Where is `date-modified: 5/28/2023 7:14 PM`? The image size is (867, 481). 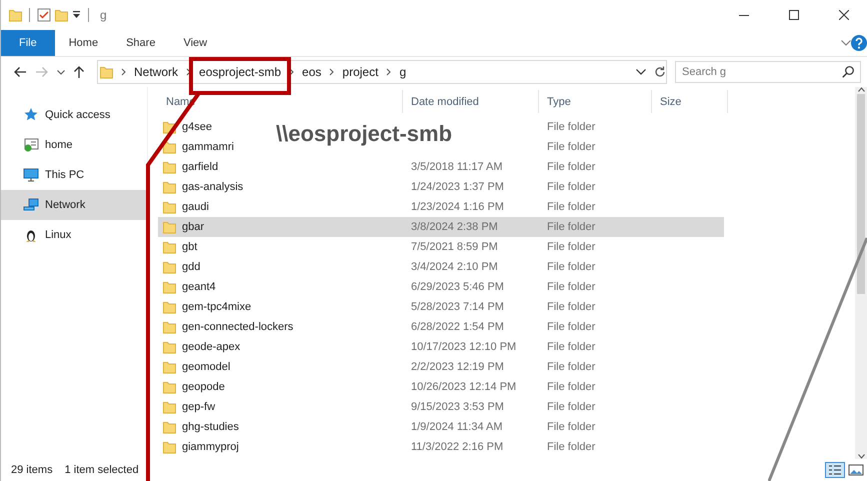
date-modified: 5/28/2023 7:14 PM is located at coordinates (457, 307).